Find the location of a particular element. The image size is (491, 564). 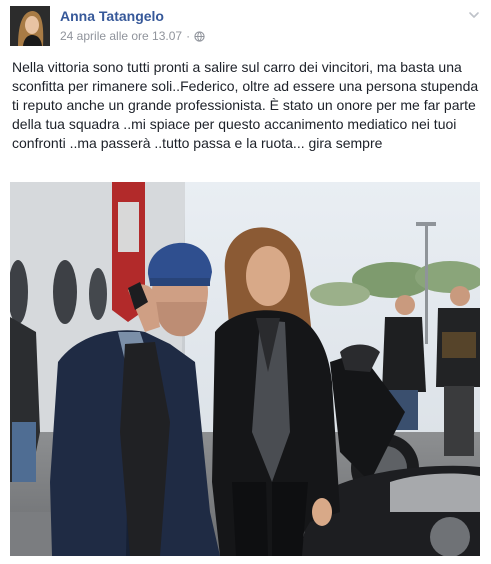

post-timestamp: 24 aprile alle ore 13.07 is located at coordinates (121, 36).